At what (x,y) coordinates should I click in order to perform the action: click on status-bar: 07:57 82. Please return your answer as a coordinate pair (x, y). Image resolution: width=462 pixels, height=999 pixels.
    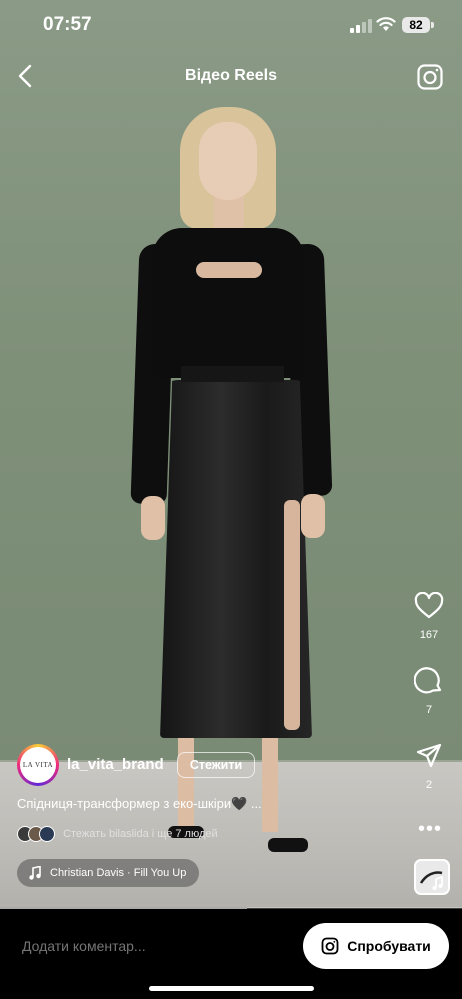
    Looking at the image, I should click on (231, 25).